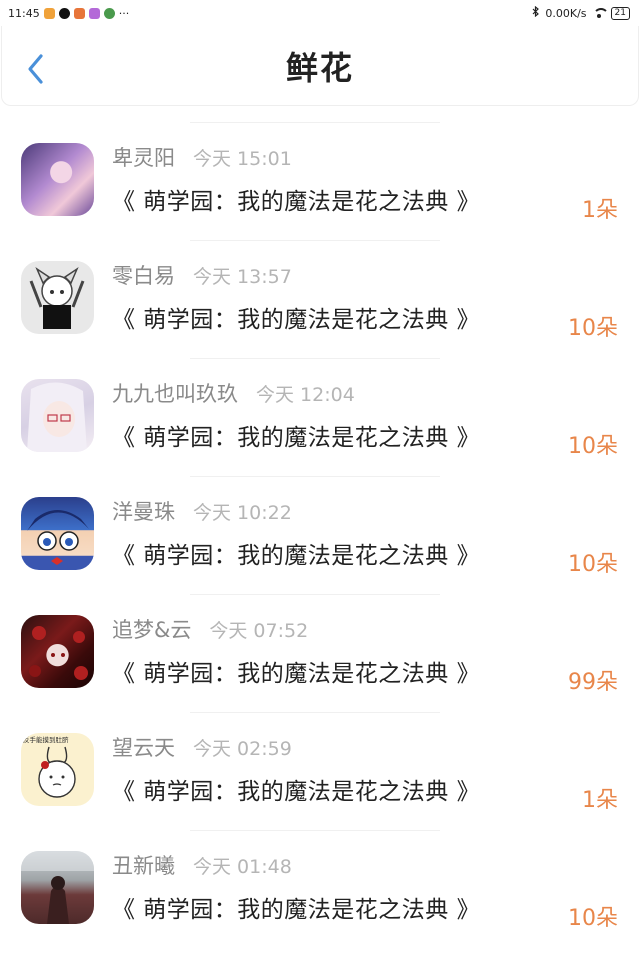 The image size is (640, 974). Describe the element at coordinates (64, 13) in the screenshot. I see `tiktok-icon` at that location.